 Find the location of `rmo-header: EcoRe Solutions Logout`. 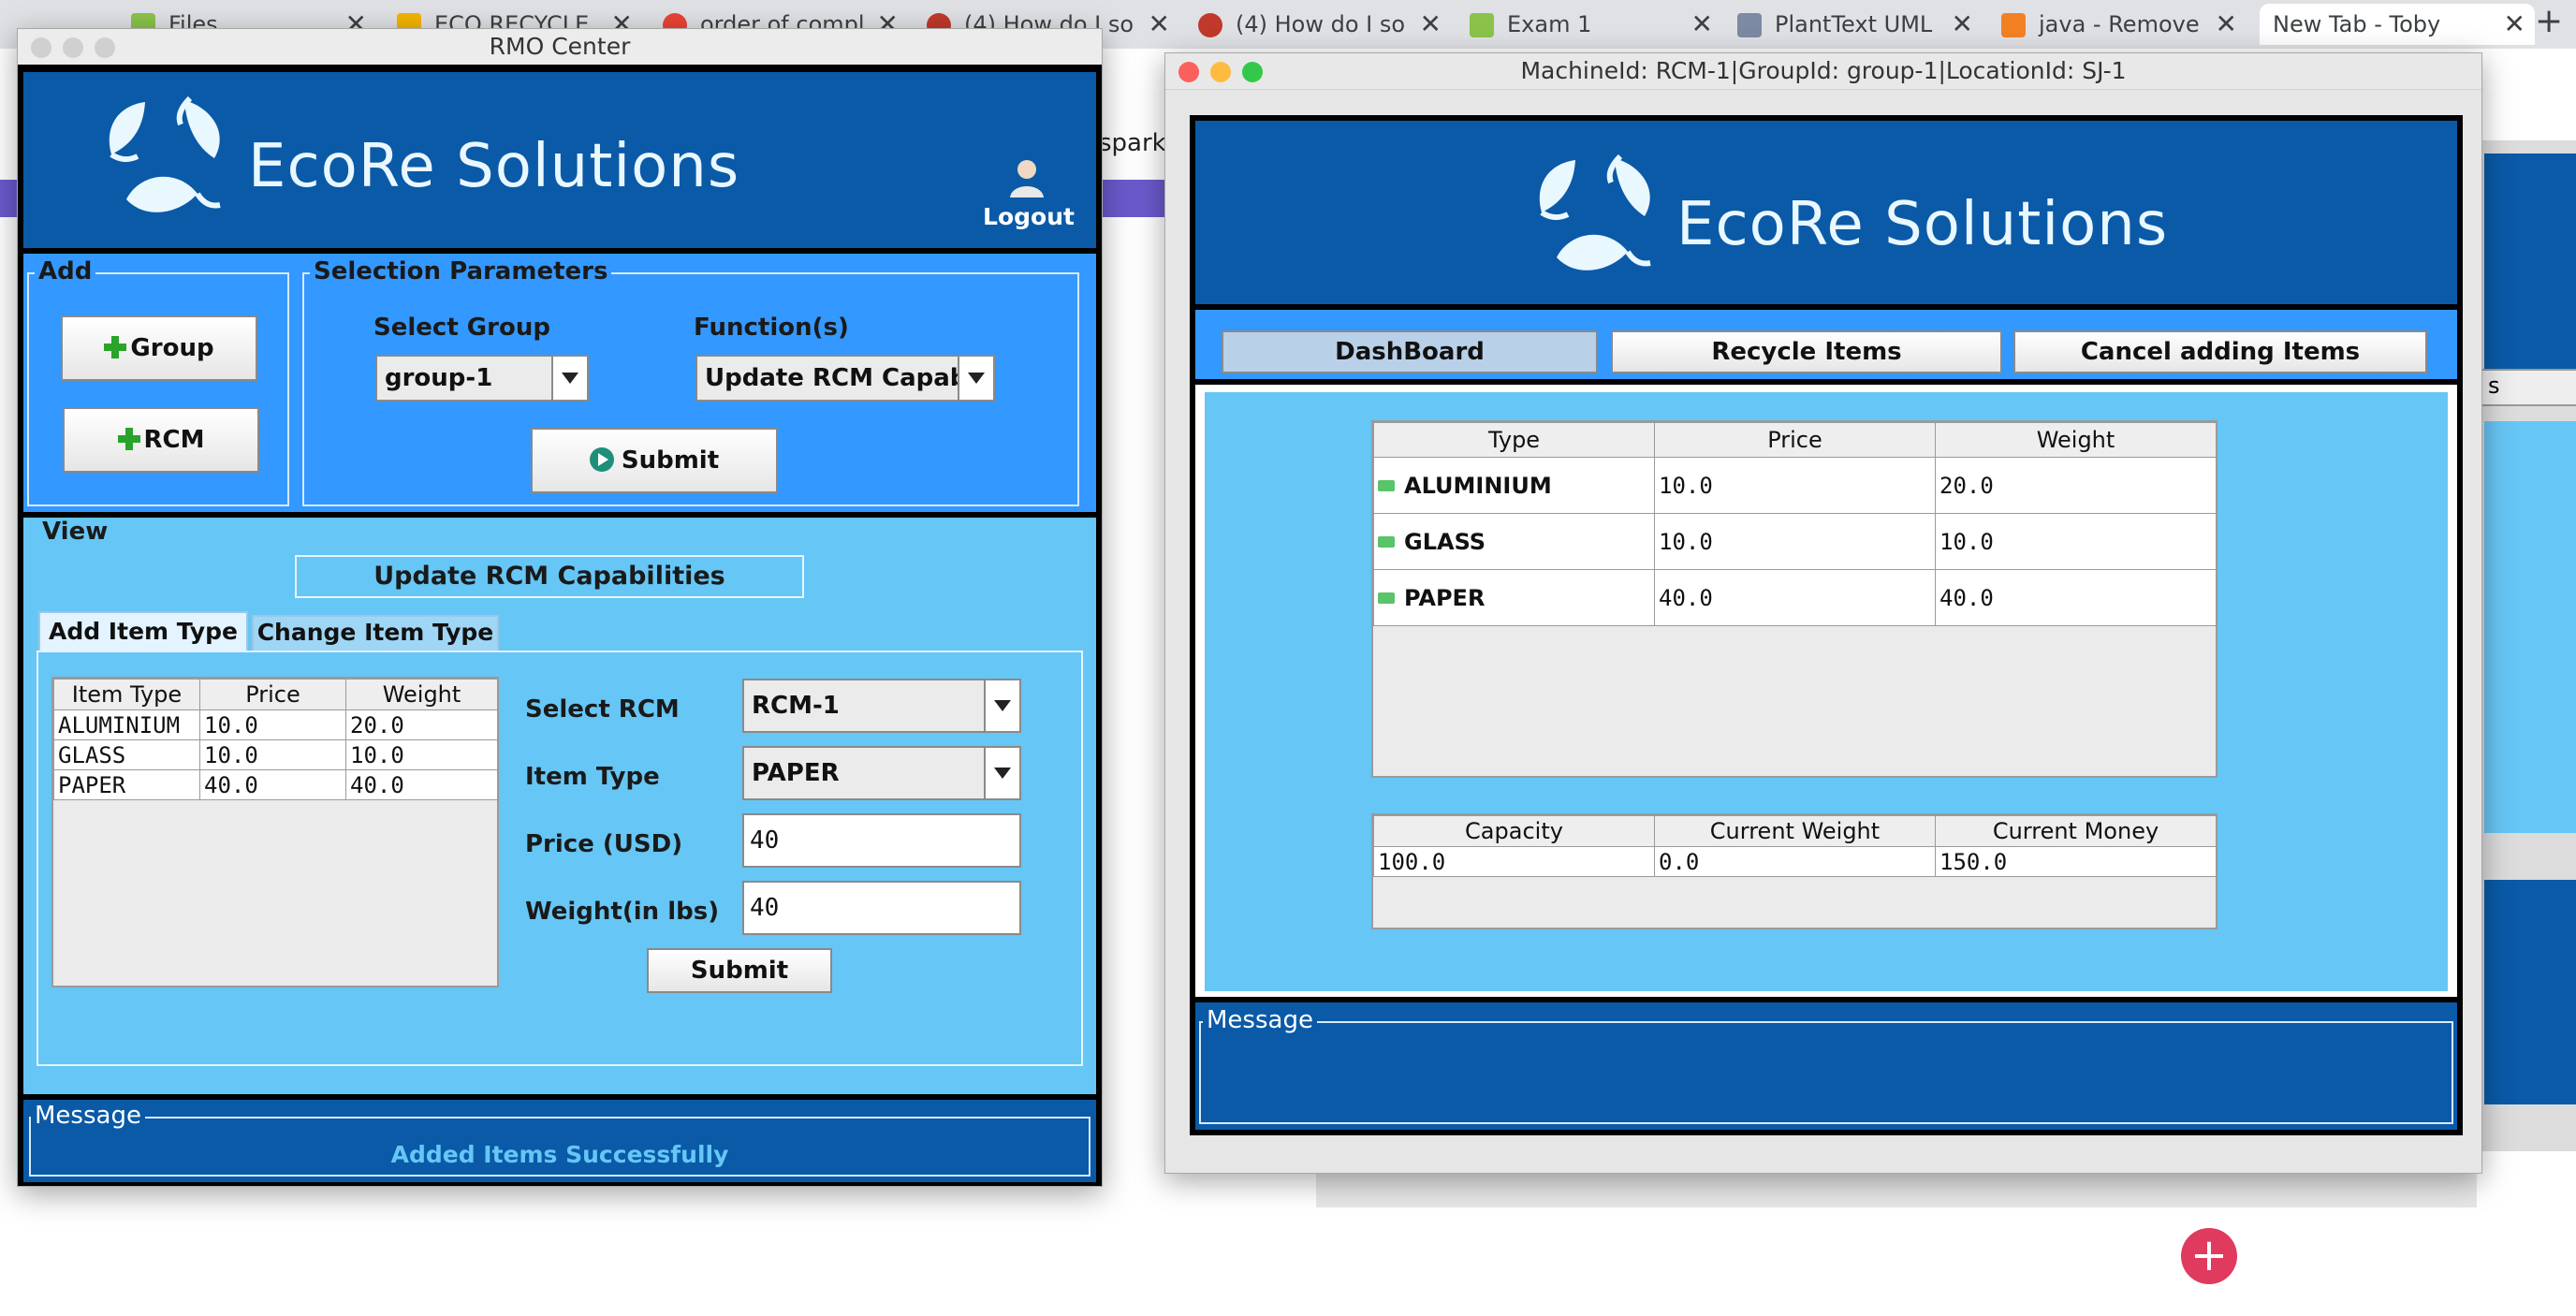

rmo-header: EcoRe Solutions Logout is located at coordinates (559, 160).